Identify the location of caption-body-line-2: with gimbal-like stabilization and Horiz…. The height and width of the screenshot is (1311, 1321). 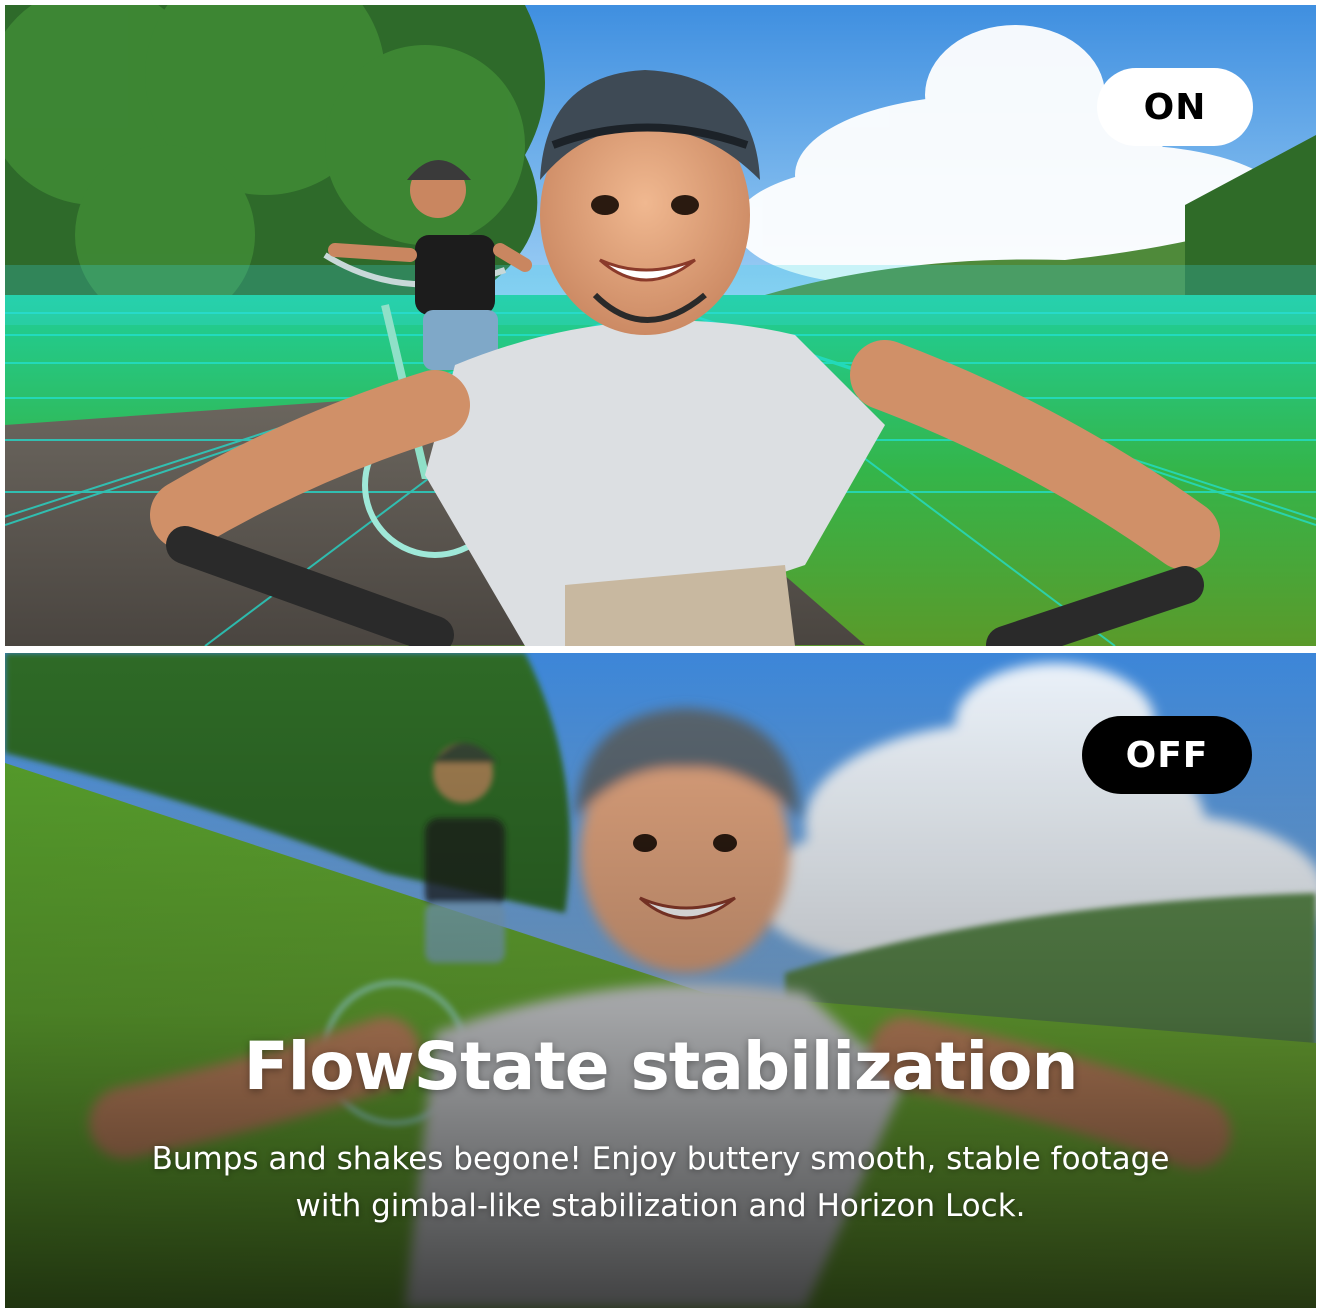
(660, 1206).